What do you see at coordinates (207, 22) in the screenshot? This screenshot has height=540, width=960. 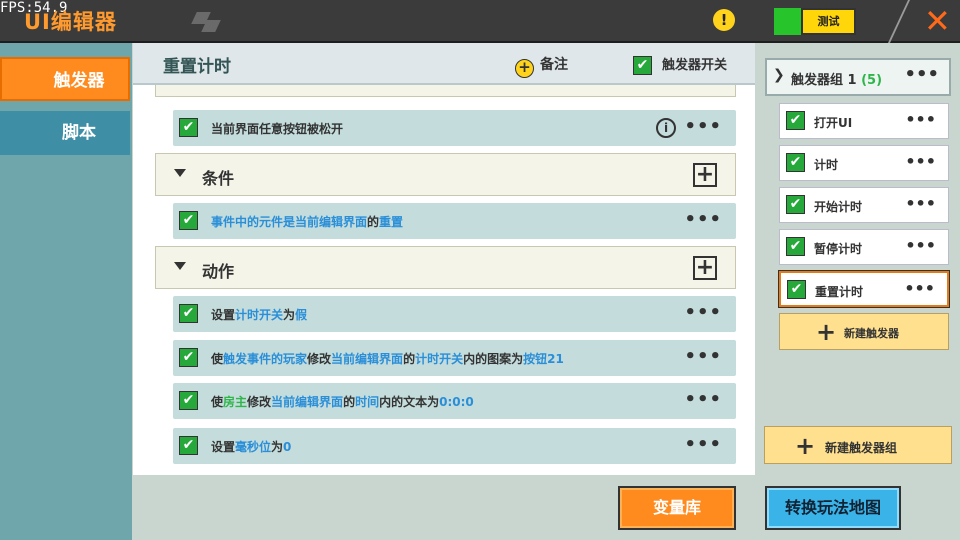 I see `decor-stripes-icon` at bounding box center [207, 22].